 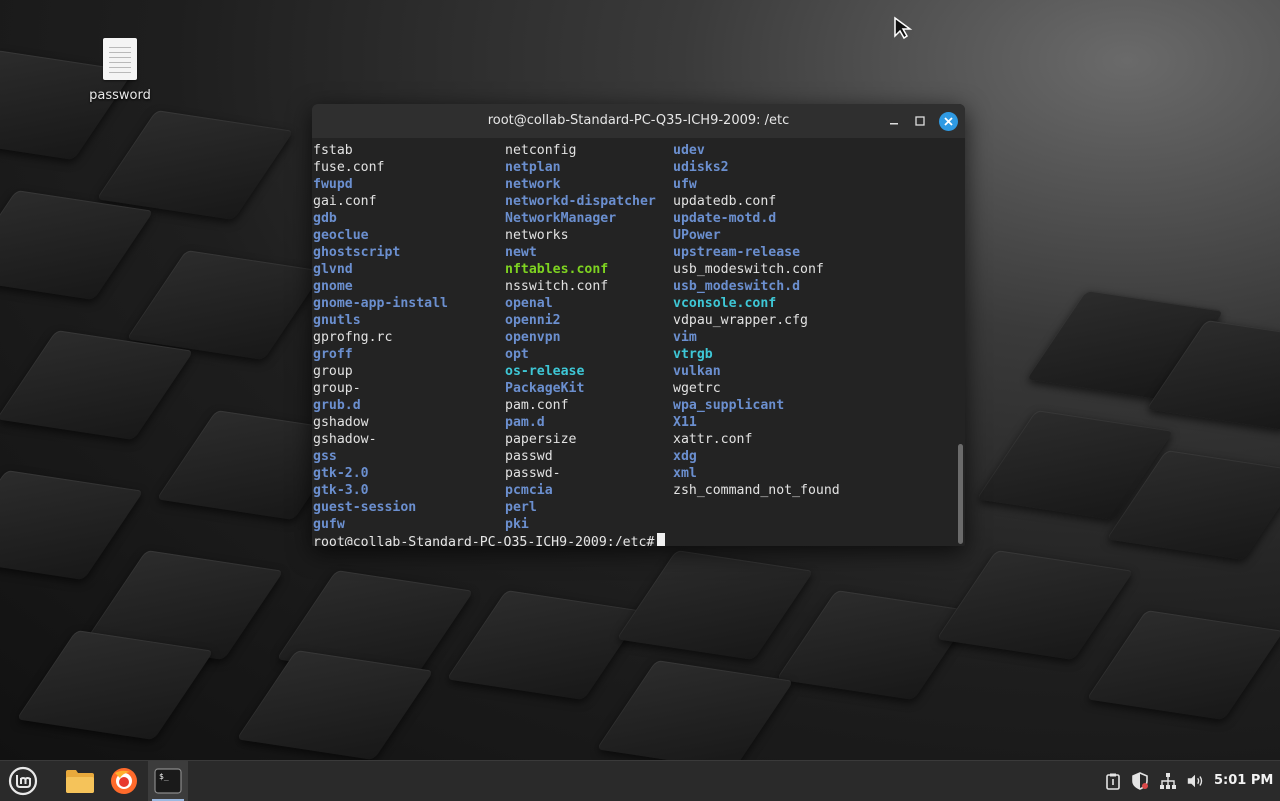 I want to click on listing-entry: NetworkManager, so click(x=561, y=218).